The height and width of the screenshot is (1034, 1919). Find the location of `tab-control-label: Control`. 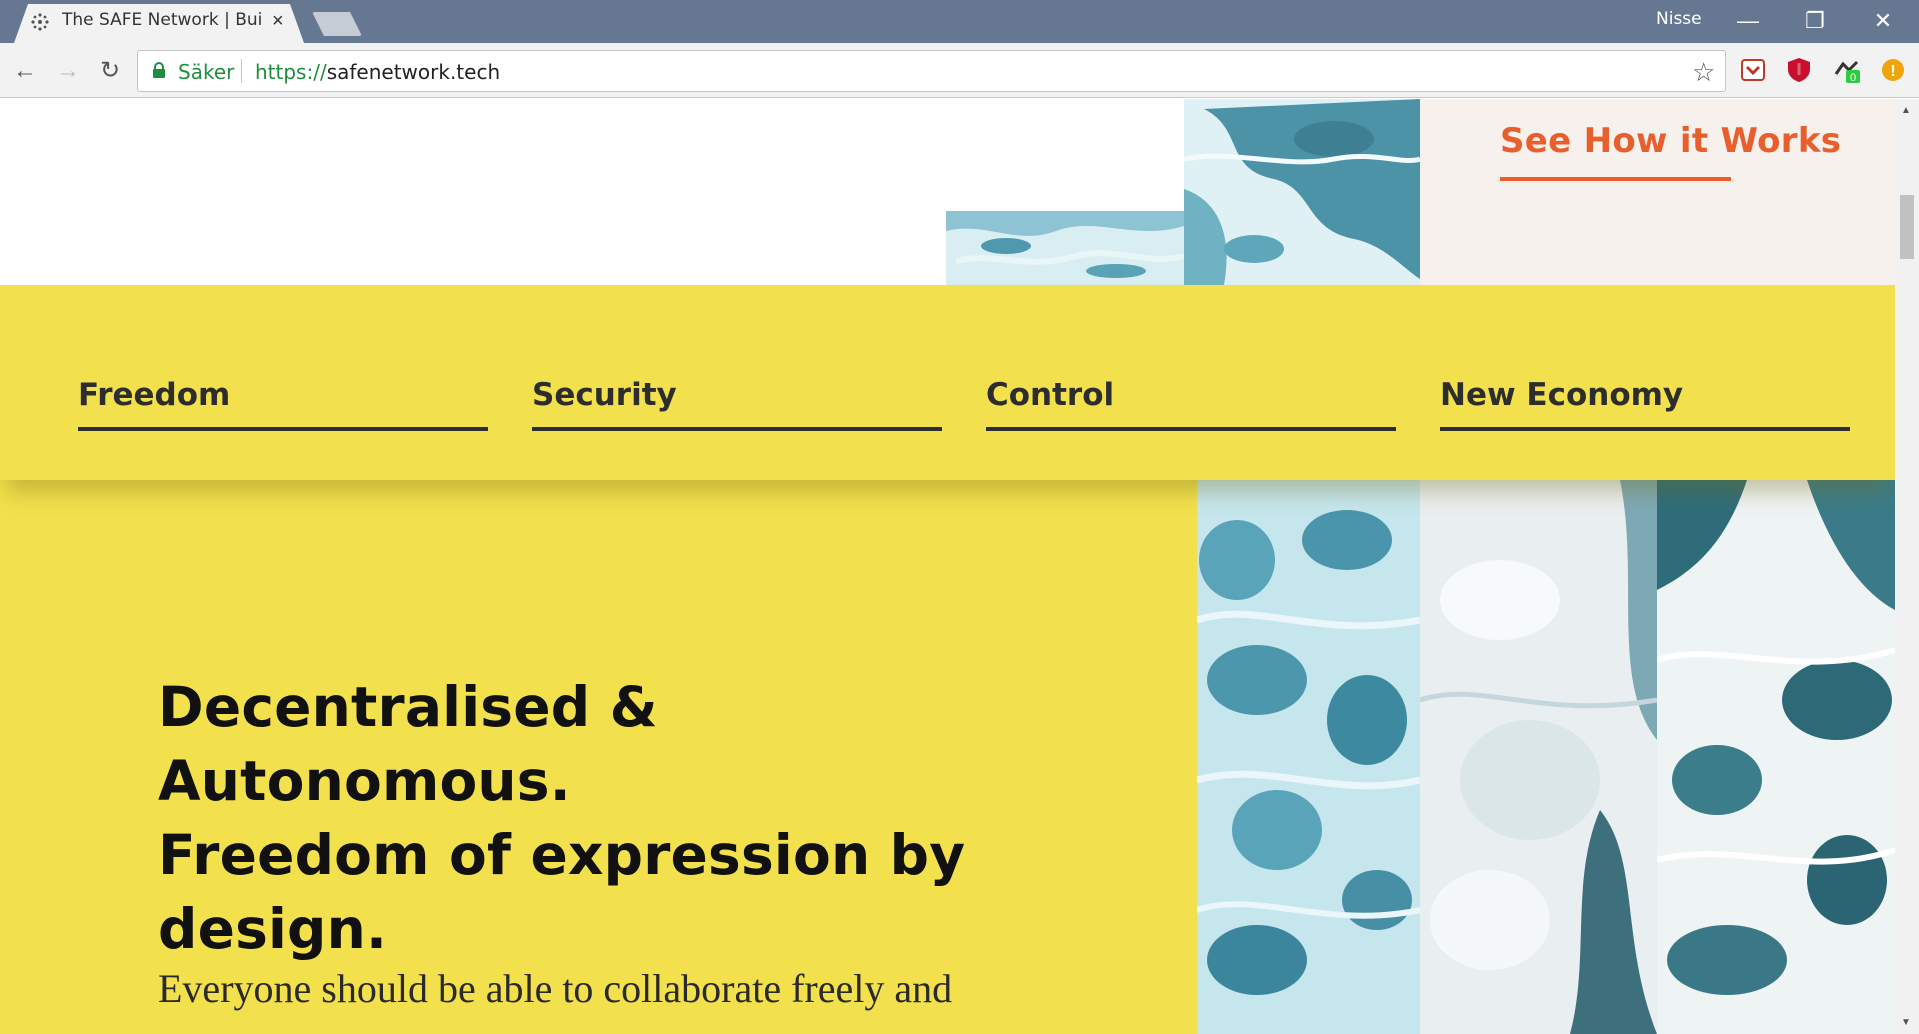

tab-control-label: Control is located at coordinates (1050, 395).